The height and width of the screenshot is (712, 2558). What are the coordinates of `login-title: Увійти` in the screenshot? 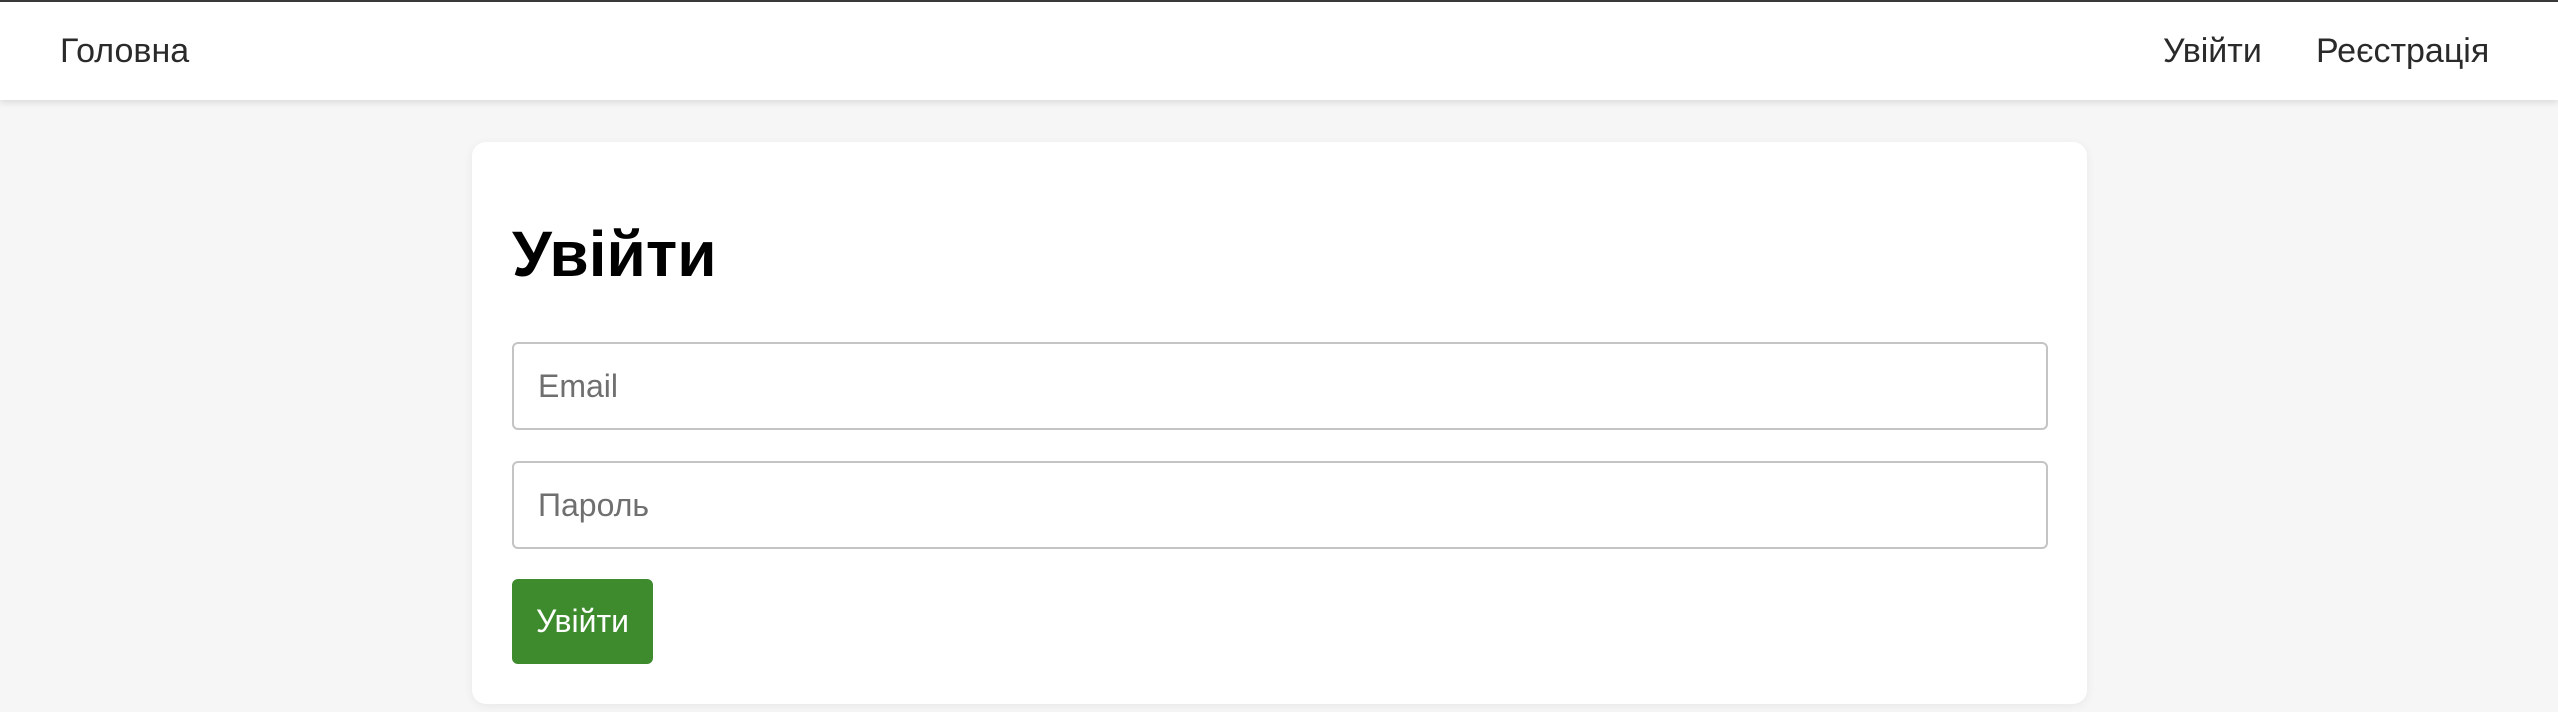 It's located at (614, 254).